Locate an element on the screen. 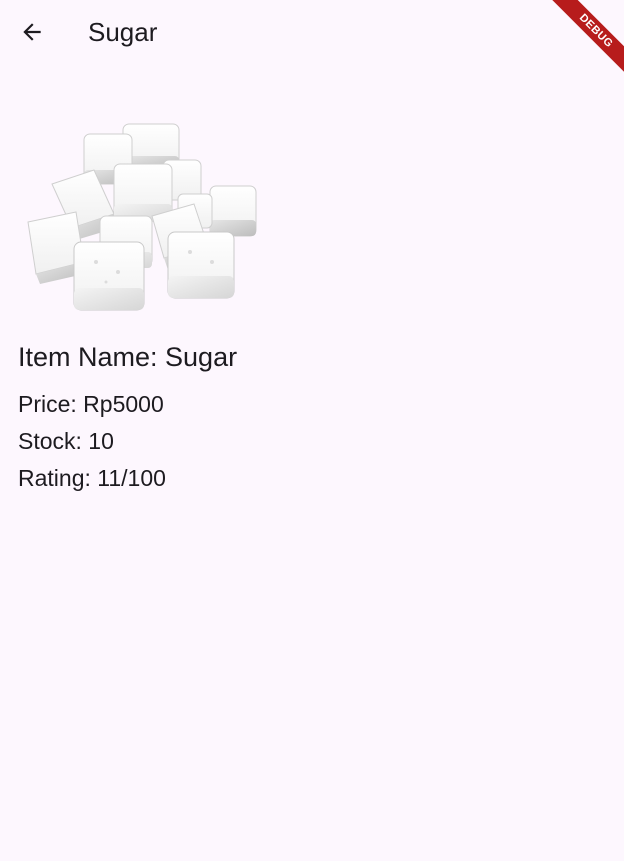 This screenshot has height=861, width=624. back-button is located at coordinates (32, 32).